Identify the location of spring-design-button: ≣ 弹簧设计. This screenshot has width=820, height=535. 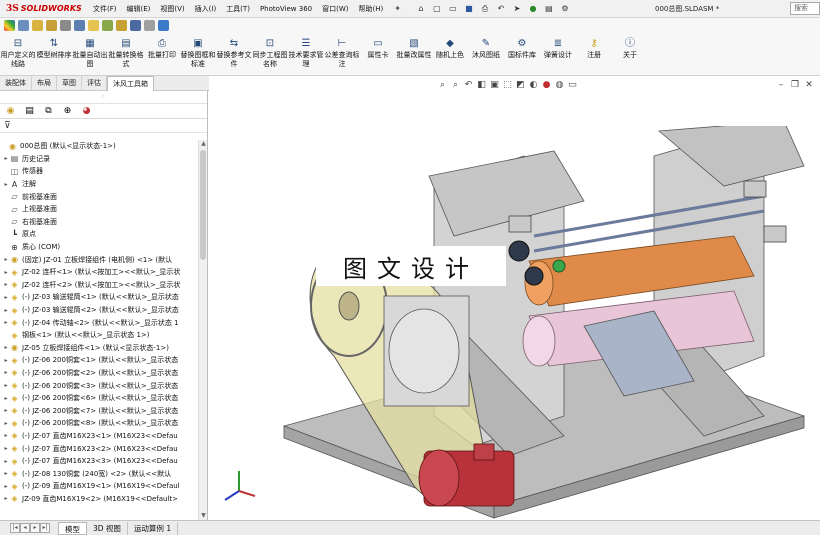
(558, 53).